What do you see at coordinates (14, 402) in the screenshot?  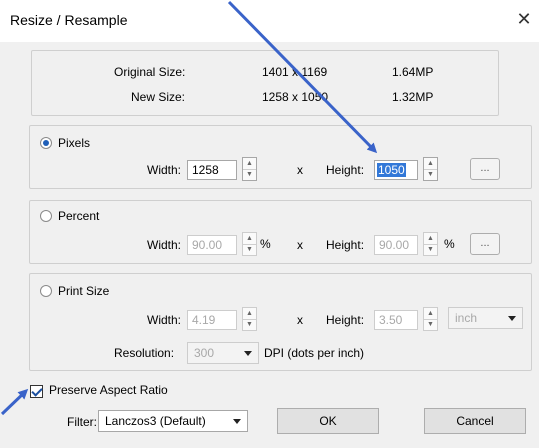 I see `arrow-to-checkbox` at bounding box center [14, 402].